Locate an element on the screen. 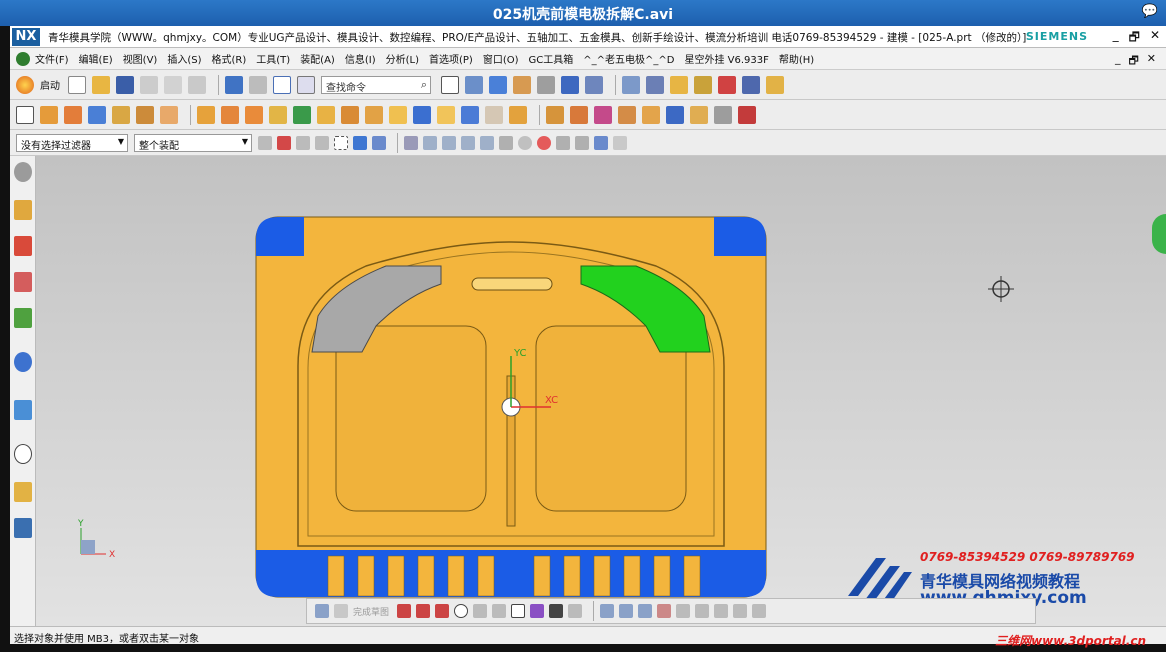  cylinder-icon is located at coordinates (121, 114).